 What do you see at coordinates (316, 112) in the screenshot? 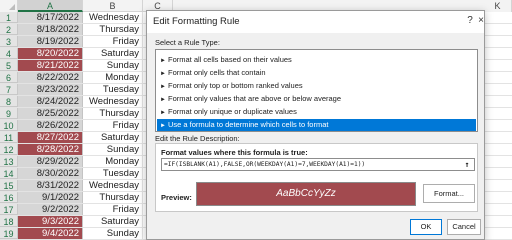
I see `rule-type-item: ► Format only unique or duplicate values` at bounding box center [316, 112].